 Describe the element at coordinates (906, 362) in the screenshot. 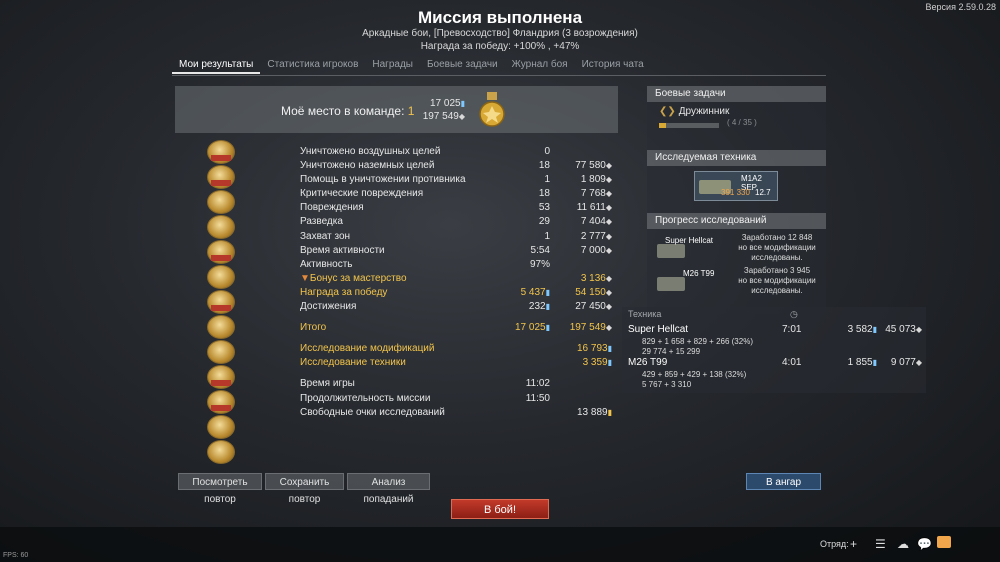

I see `vehicle-sl: 9 077◆` at that location.